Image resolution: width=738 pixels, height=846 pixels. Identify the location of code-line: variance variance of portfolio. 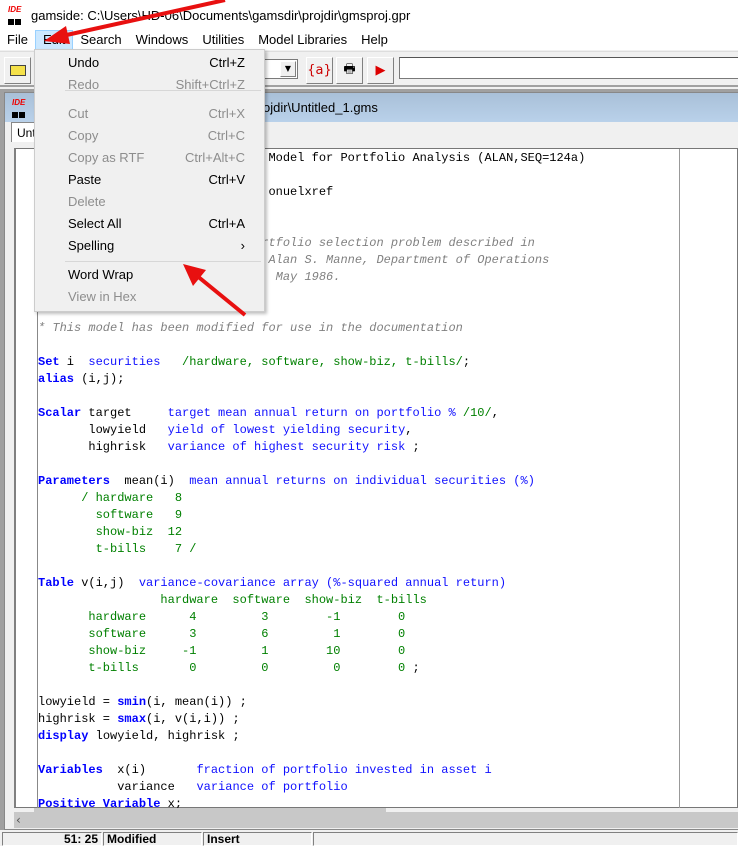
(311, 787).